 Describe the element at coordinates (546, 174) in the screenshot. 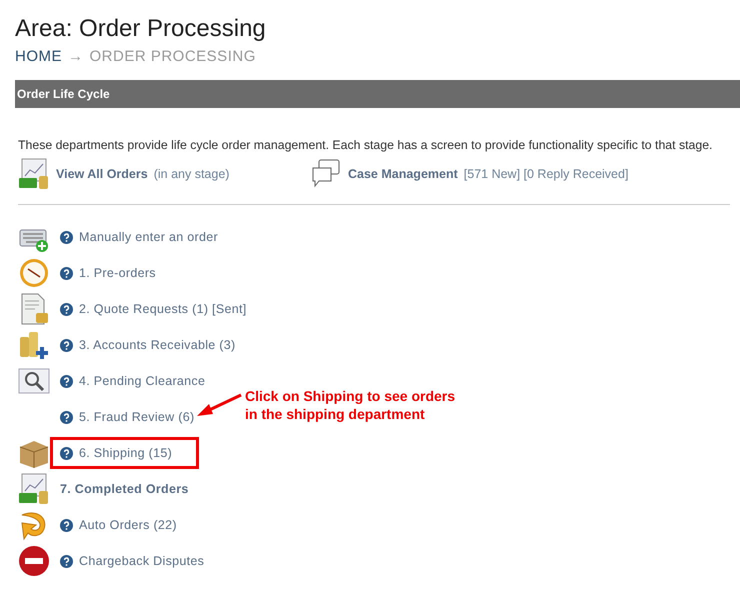

I see `link-note: [571 New] [0 Reply Received]` at that location.